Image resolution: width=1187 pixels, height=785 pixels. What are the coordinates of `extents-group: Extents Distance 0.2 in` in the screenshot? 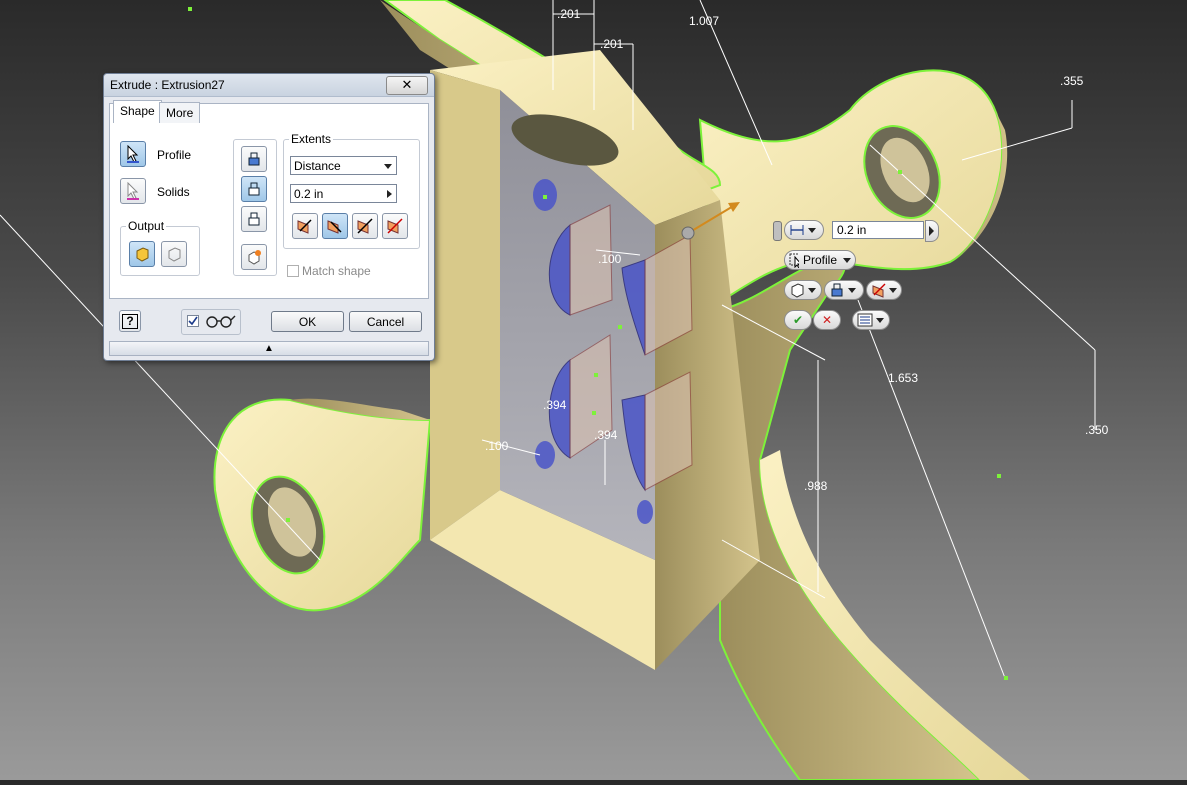 It's located at (351, 190).